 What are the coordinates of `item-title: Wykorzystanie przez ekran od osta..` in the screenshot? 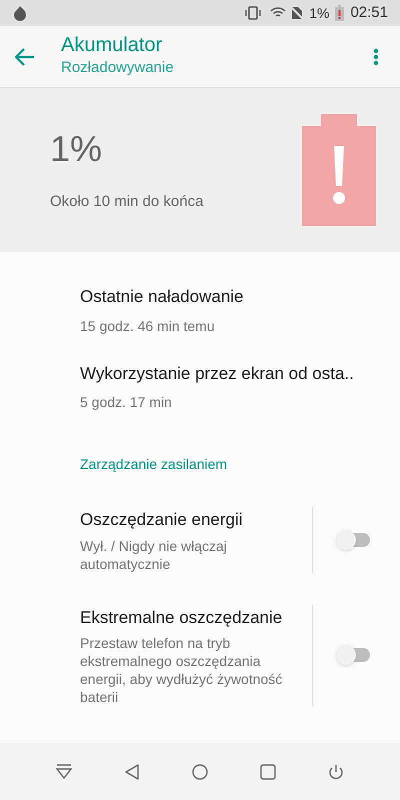 It's located at (217, 373).